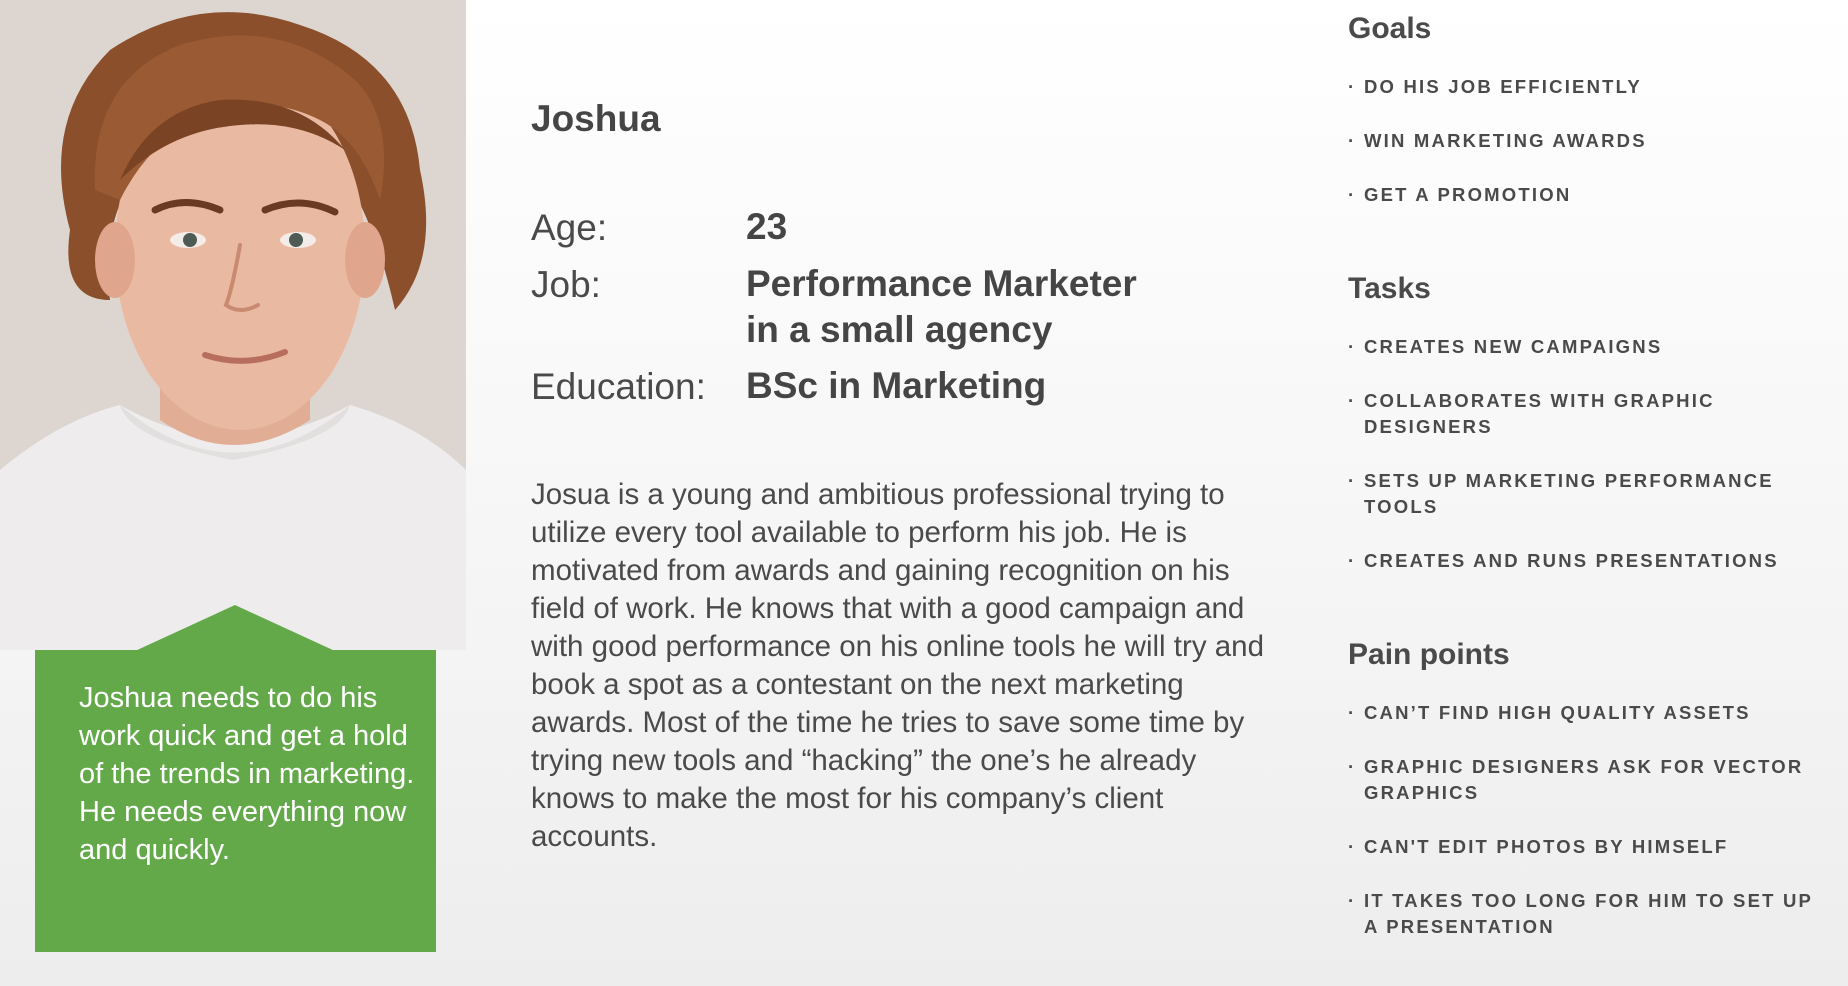 This screenshot has width=1848, height=986. I want to click on age-label: Age:, so click(569, 227).